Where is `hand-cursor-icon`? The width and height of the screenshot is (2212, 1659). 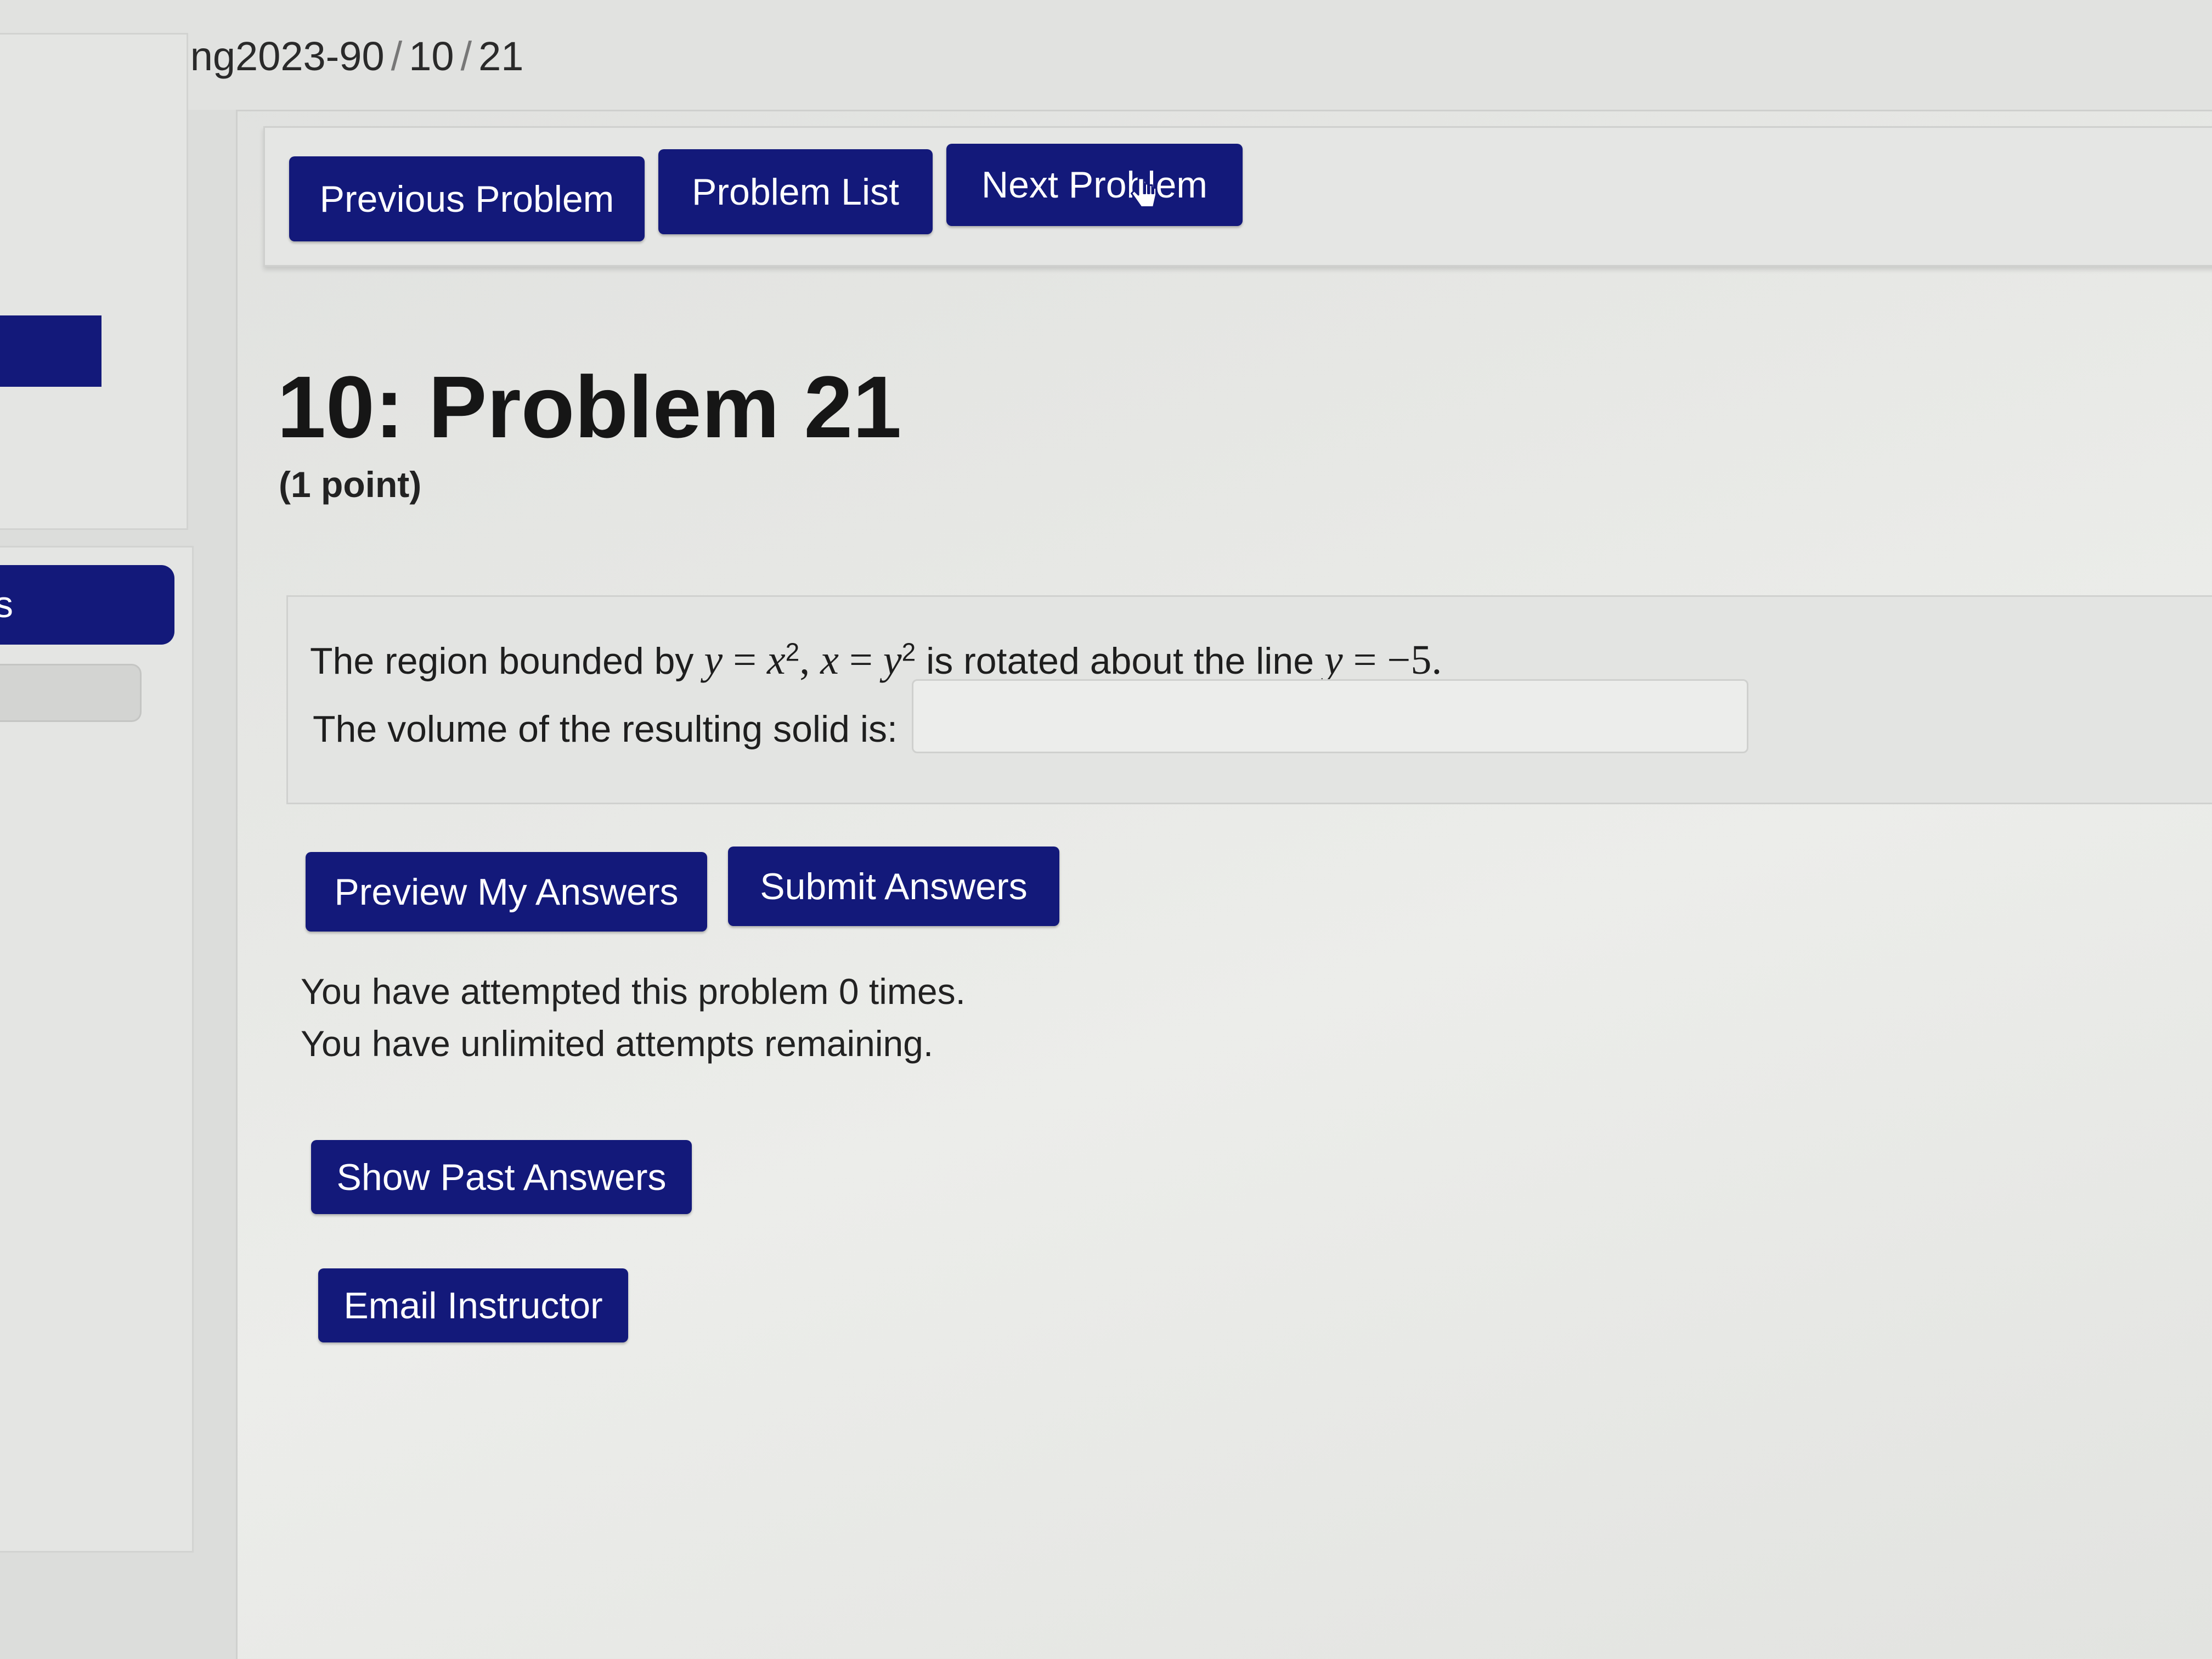
hand-cursor-icon is located at coordinates (1144, 192).